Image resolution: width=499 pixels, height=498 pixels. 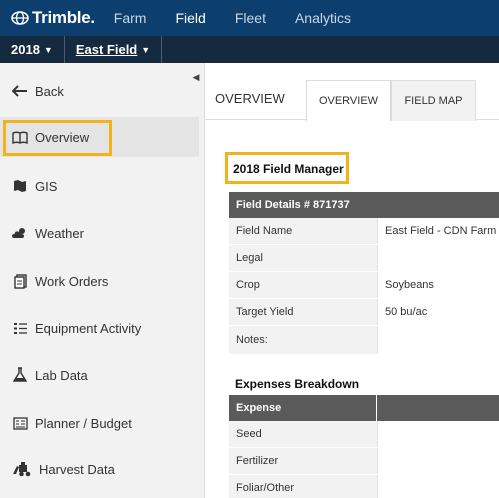 What do you see at coordinates (297, 384) in the screenshot?
I see `expenses-title: Expenses Breakdown` at bounding box center [297, 384].